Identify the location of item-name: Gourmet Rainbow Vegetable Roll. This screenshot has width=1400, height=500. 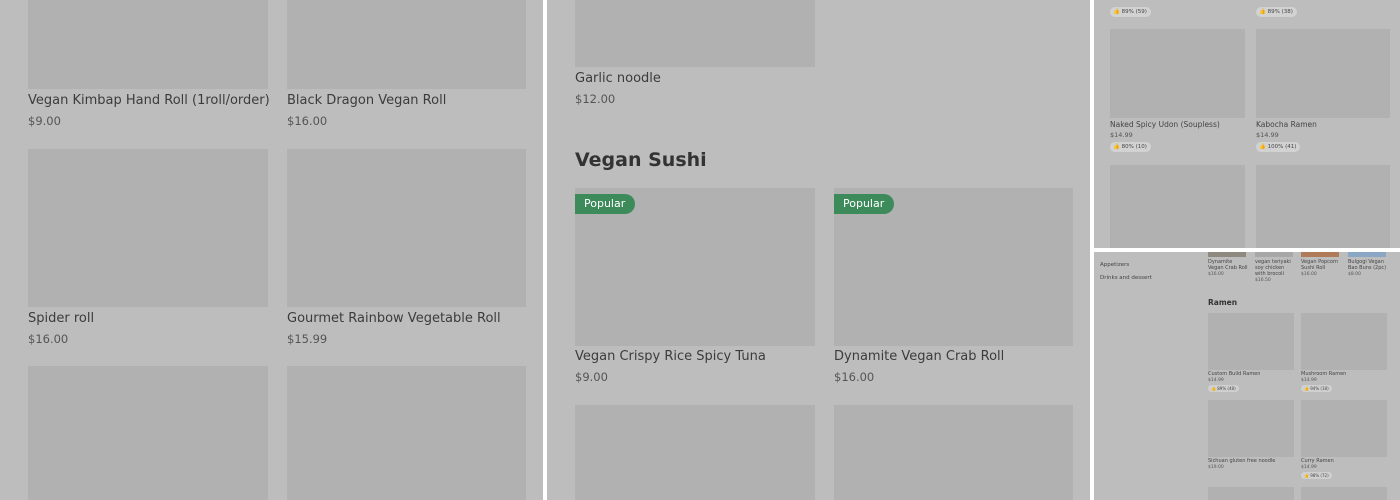
(394, 318).